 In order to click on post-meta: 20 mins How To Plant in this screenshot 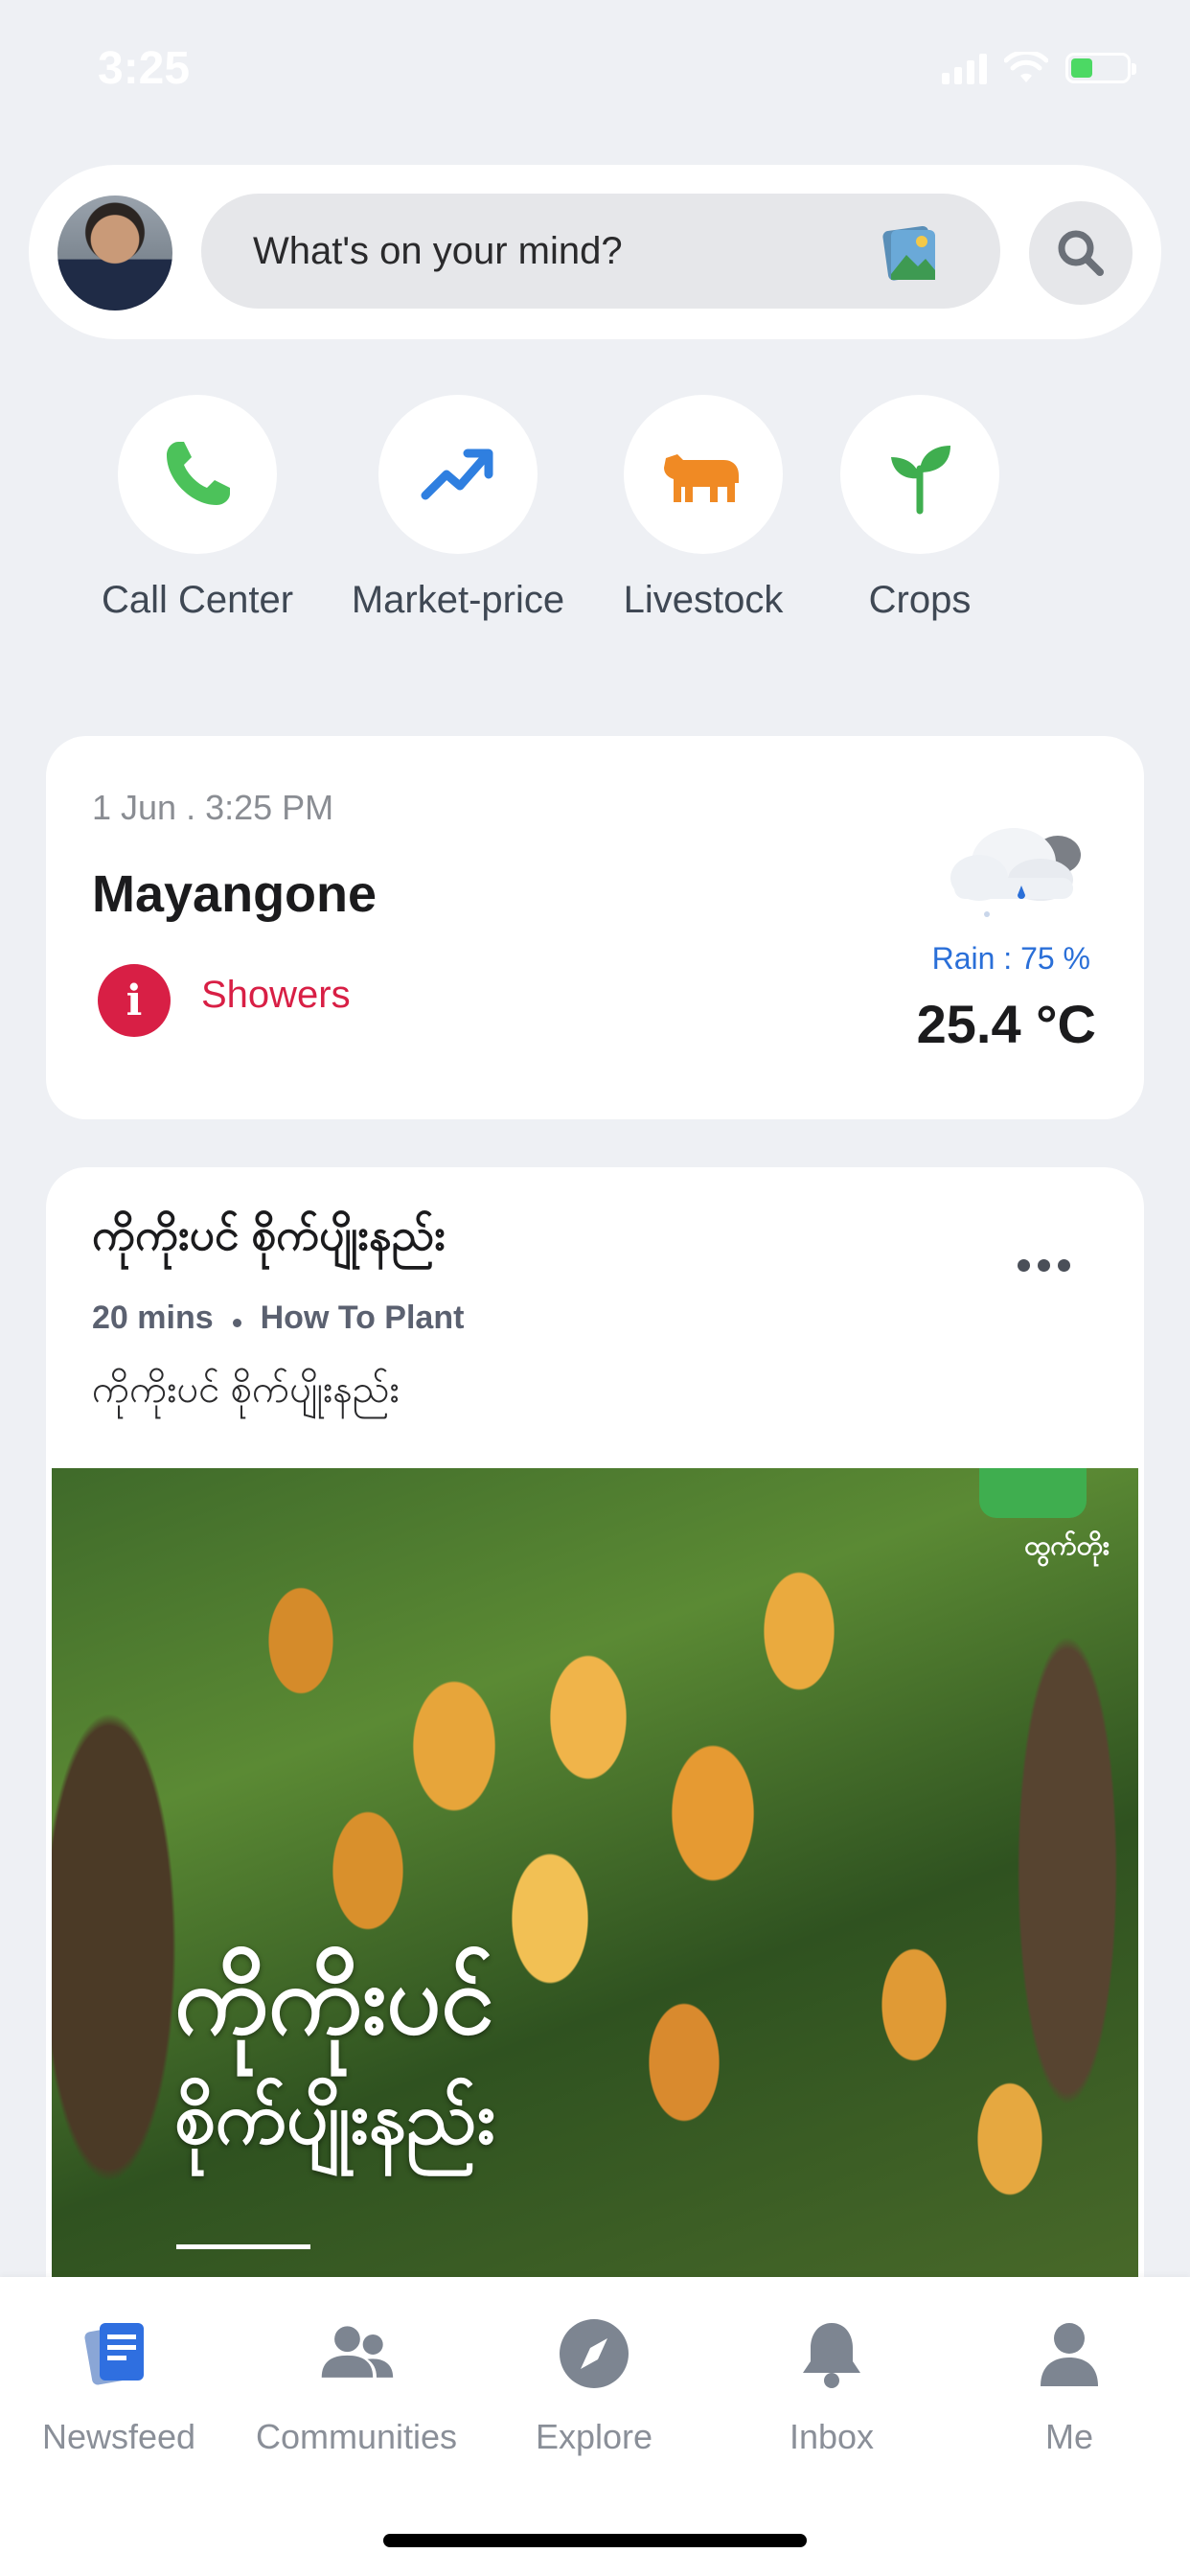, I will do `click(278, 1318)`.